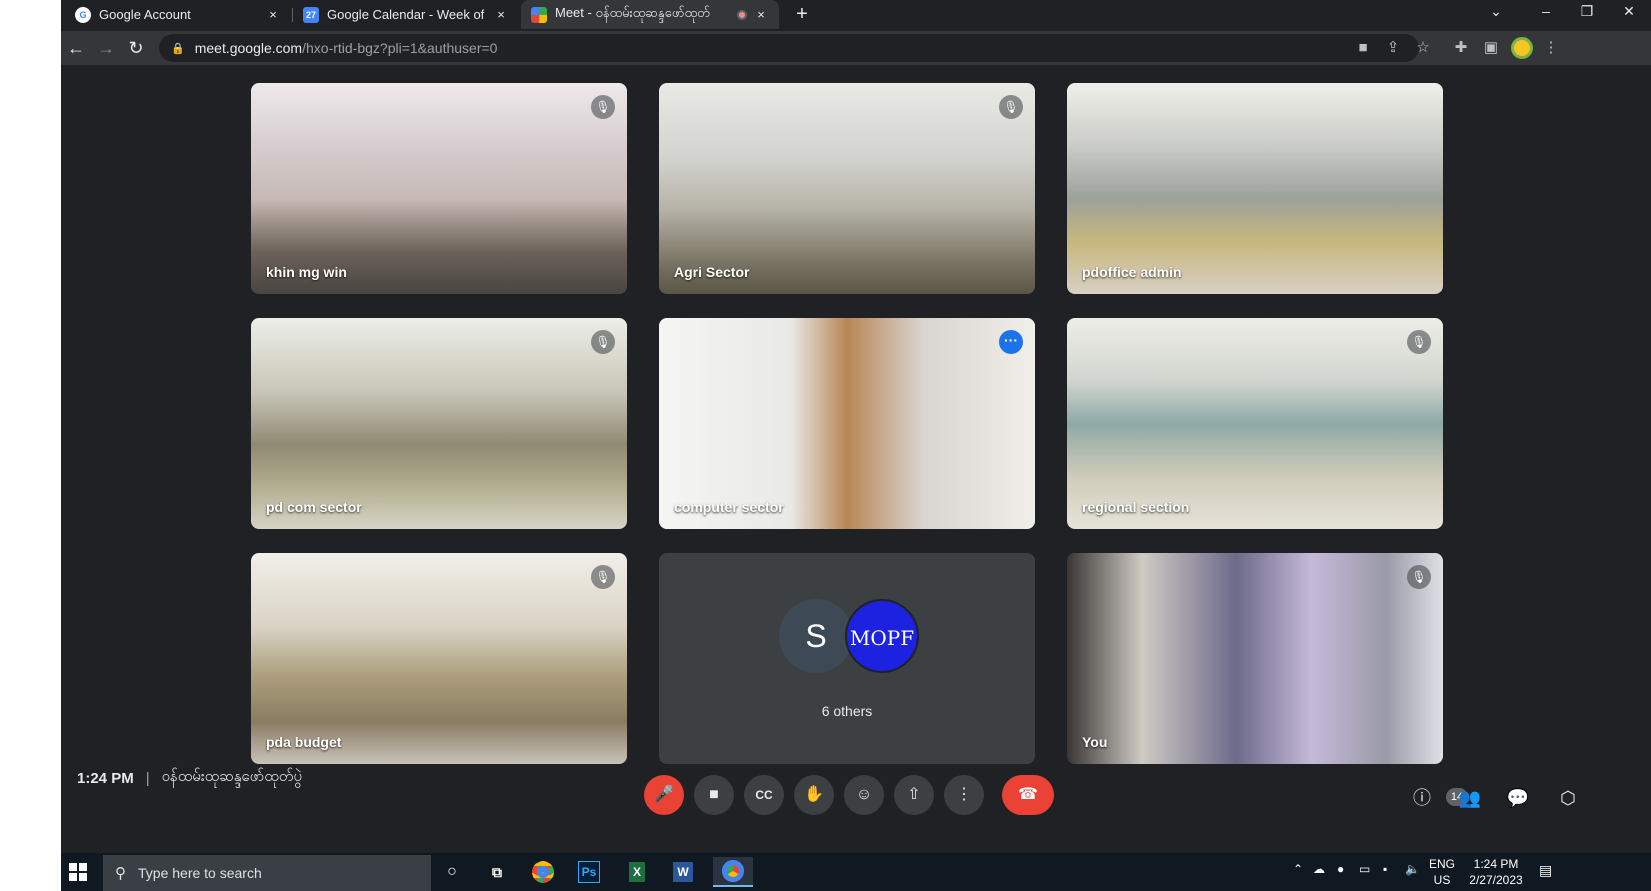 This screenshot has width=1651, height=891. Describe the element at coordinates (1491, 48) in the screenshot. I see `side-panel-icon: ▣` at that location.